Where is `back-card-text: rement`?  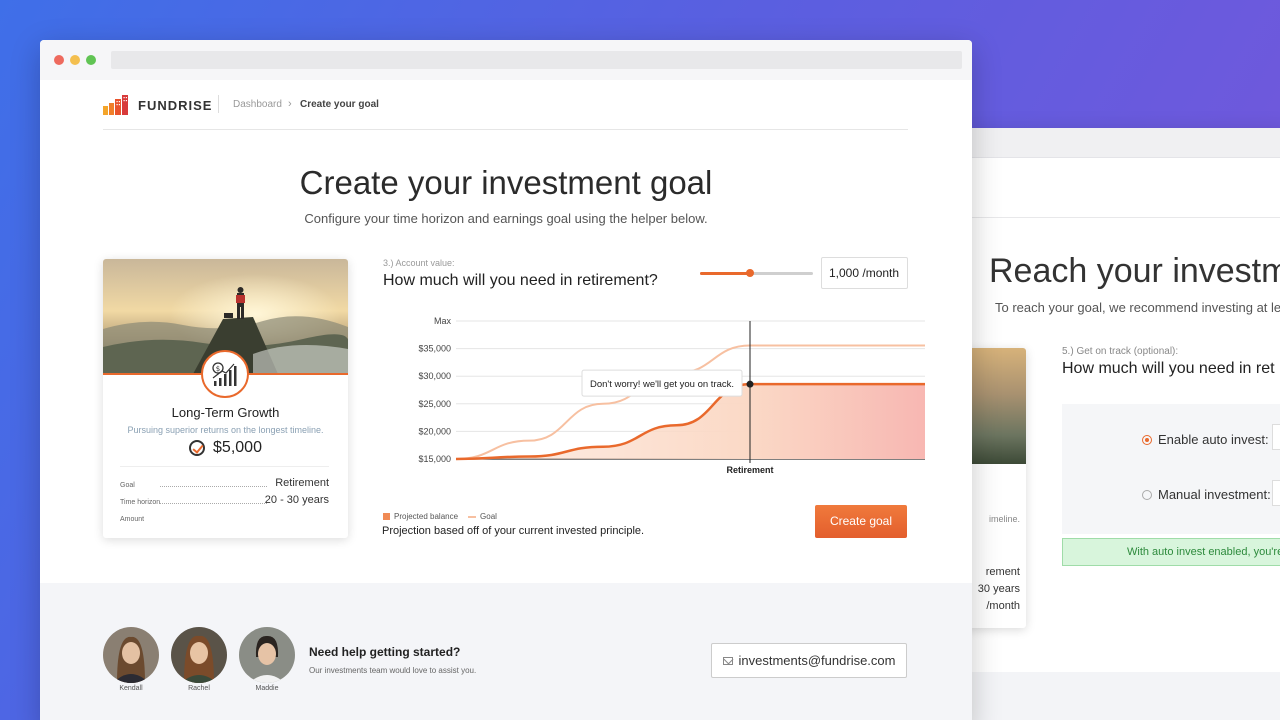 back-card-text: rement is located at coordinates (1002, 572).